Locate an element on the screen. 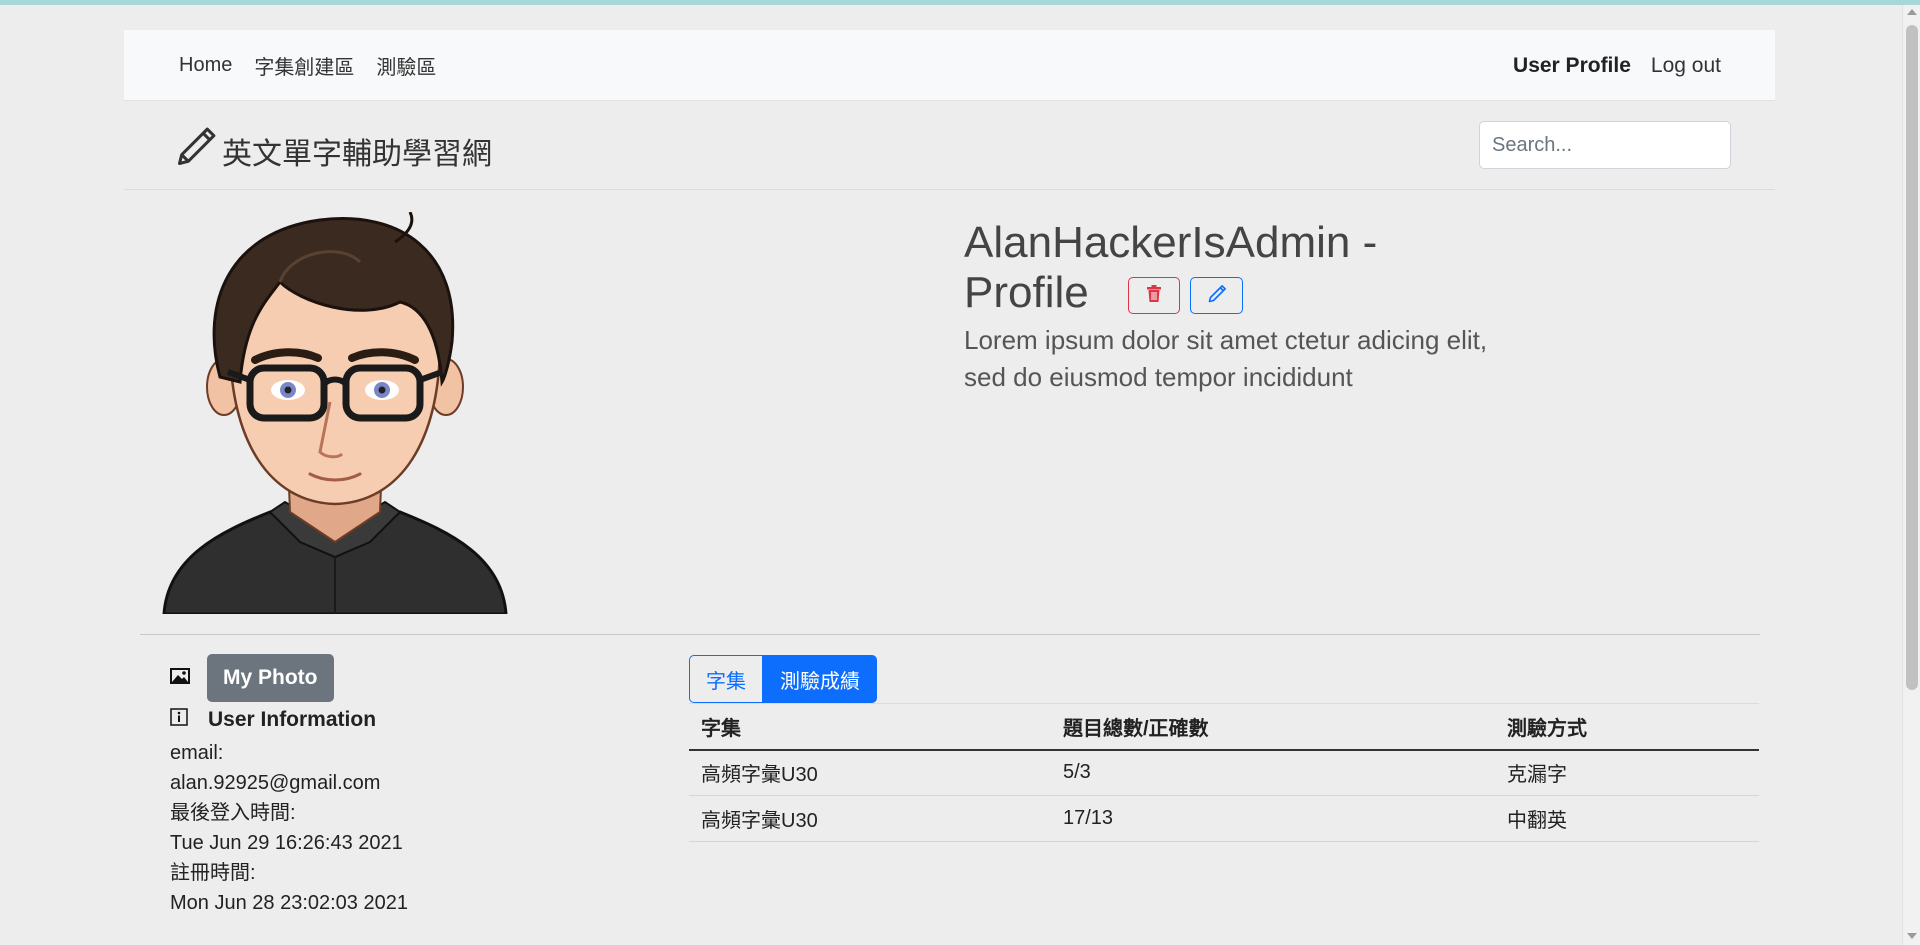 This screenshot has width=1920, height=945. tab-quiz-scores: 測驗成績 is located at coordinates (820, 679).